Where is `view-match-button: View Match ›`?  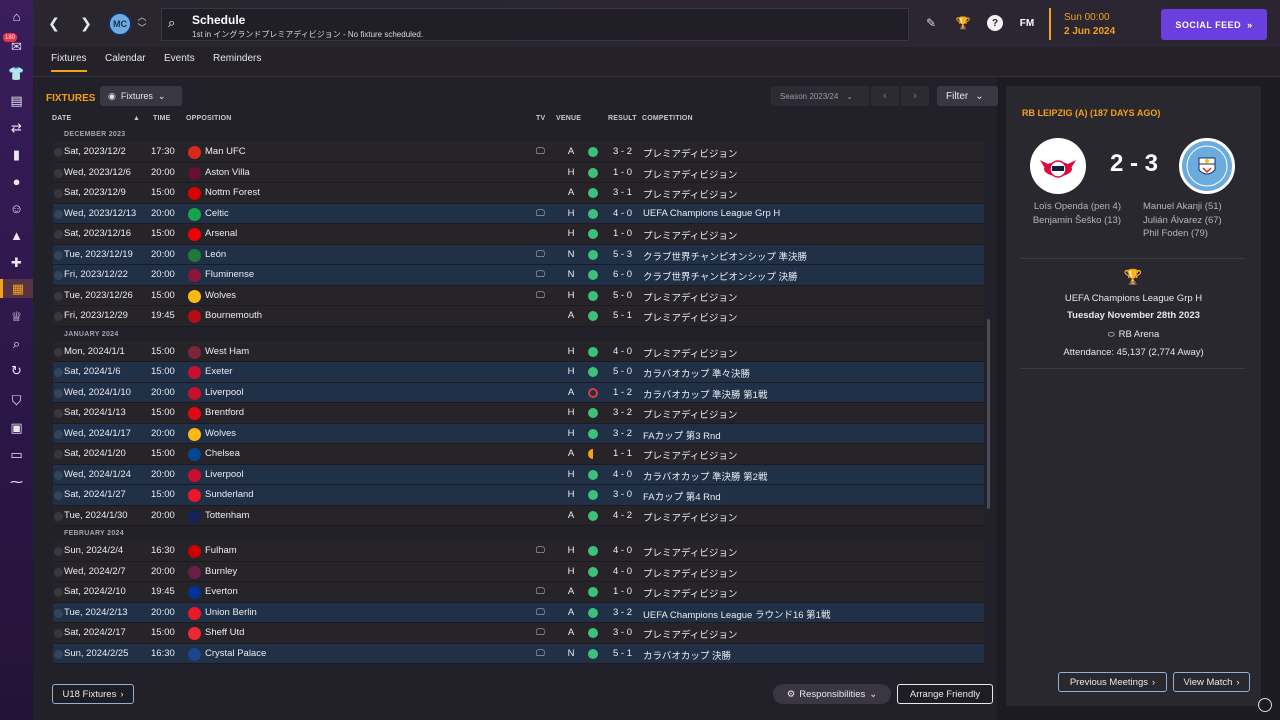 view-match-button: View Match › is located at coordinates (1211, 682).